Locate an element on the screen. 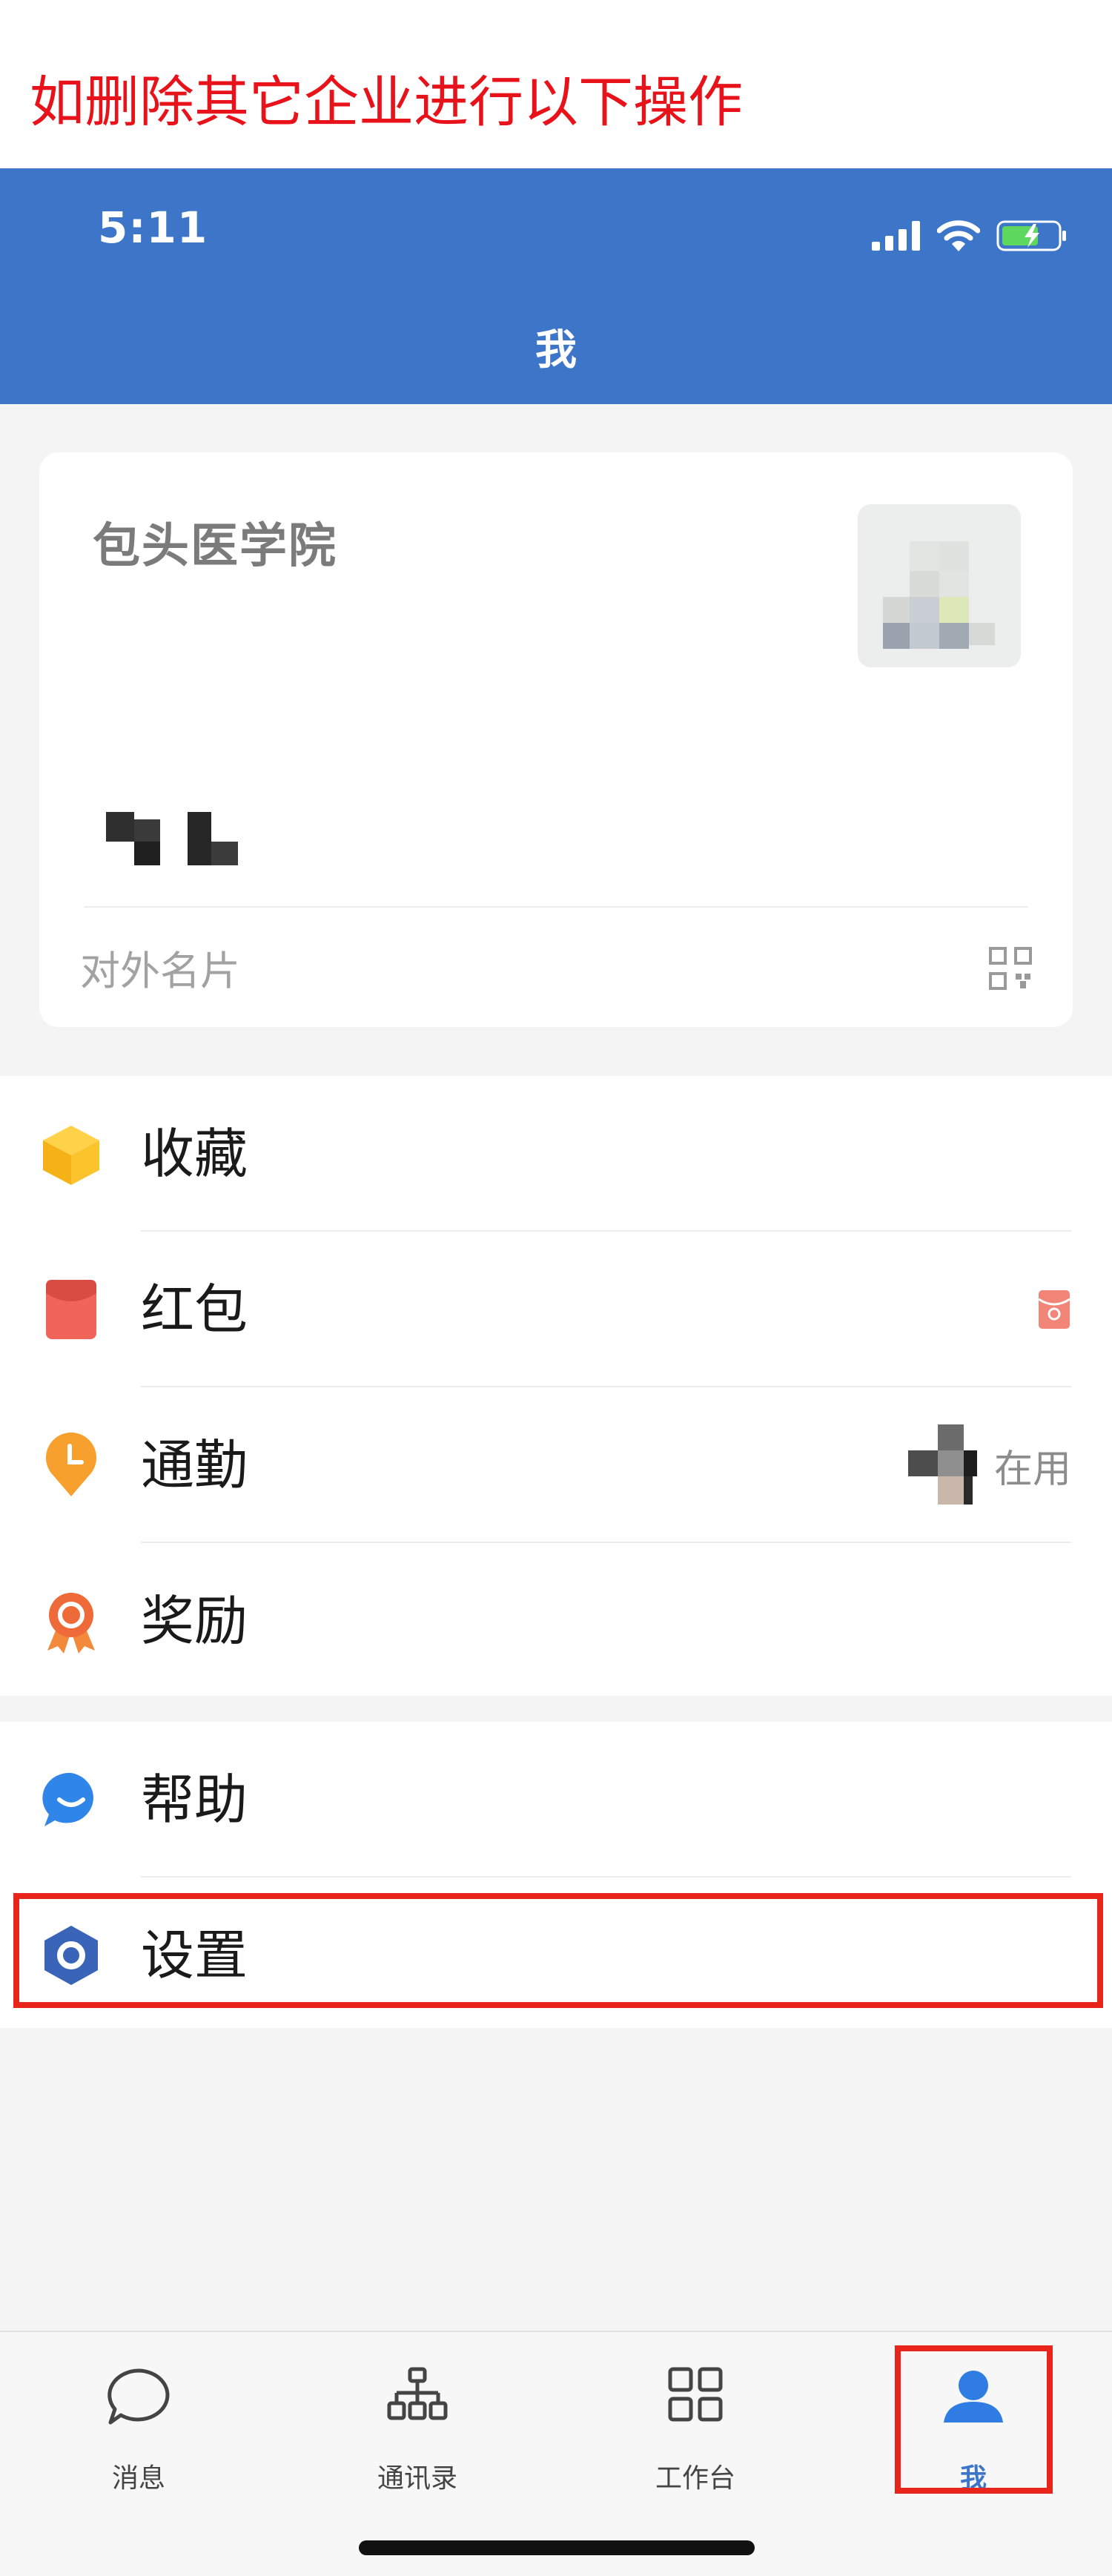 This screenshot has height=2576, width=1112. signal-icon is located at coordinates (896, 236).